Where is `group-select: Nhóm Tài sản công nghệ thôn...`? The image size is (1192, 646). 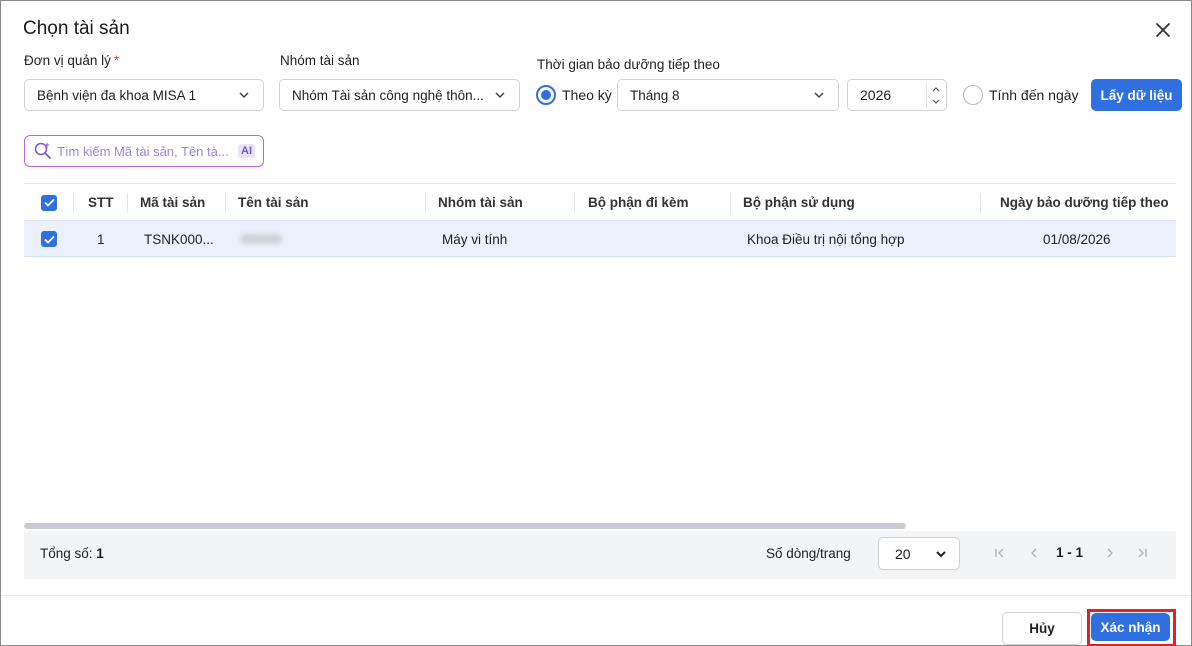
group-select: Nhóm Tài sản công nghệ thôn... is located at coordinates (399, 95).